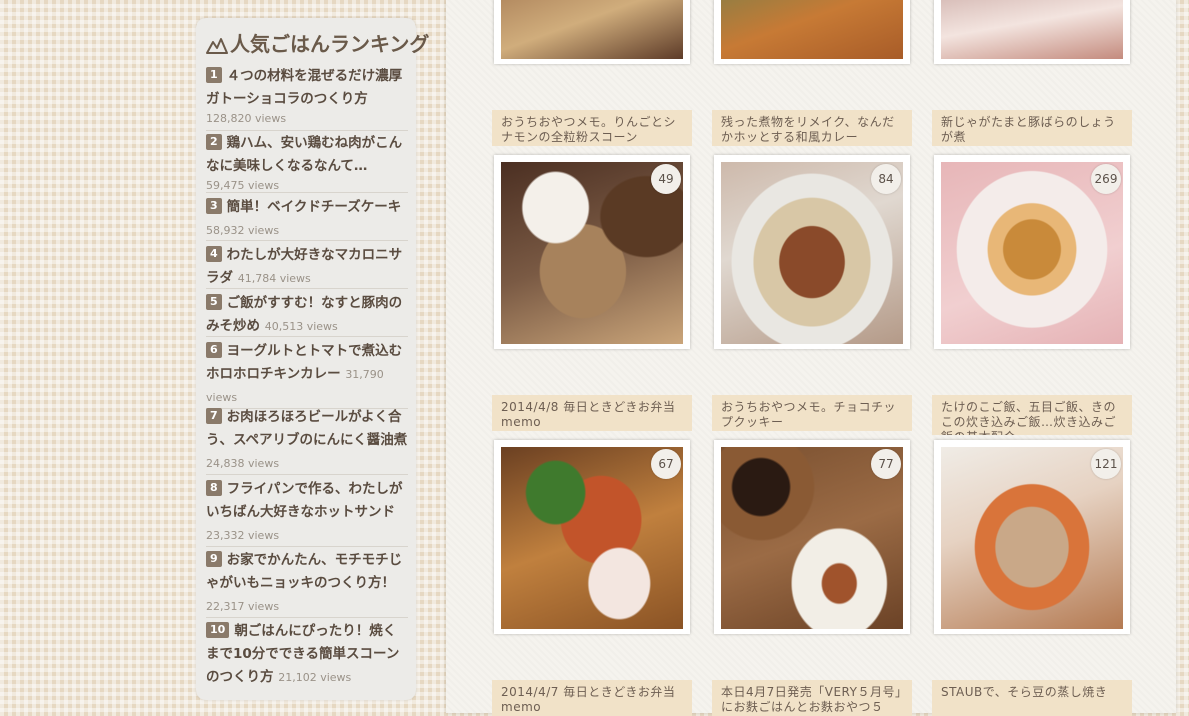 The height and width of the screenshot is (716, 1189). What do you see at coordinates (812, 128) in the screenshot?
I see `post-title: 残った煮物をリメイク、なんだかホッとする和風カレー` at bounding box center [812, 128].